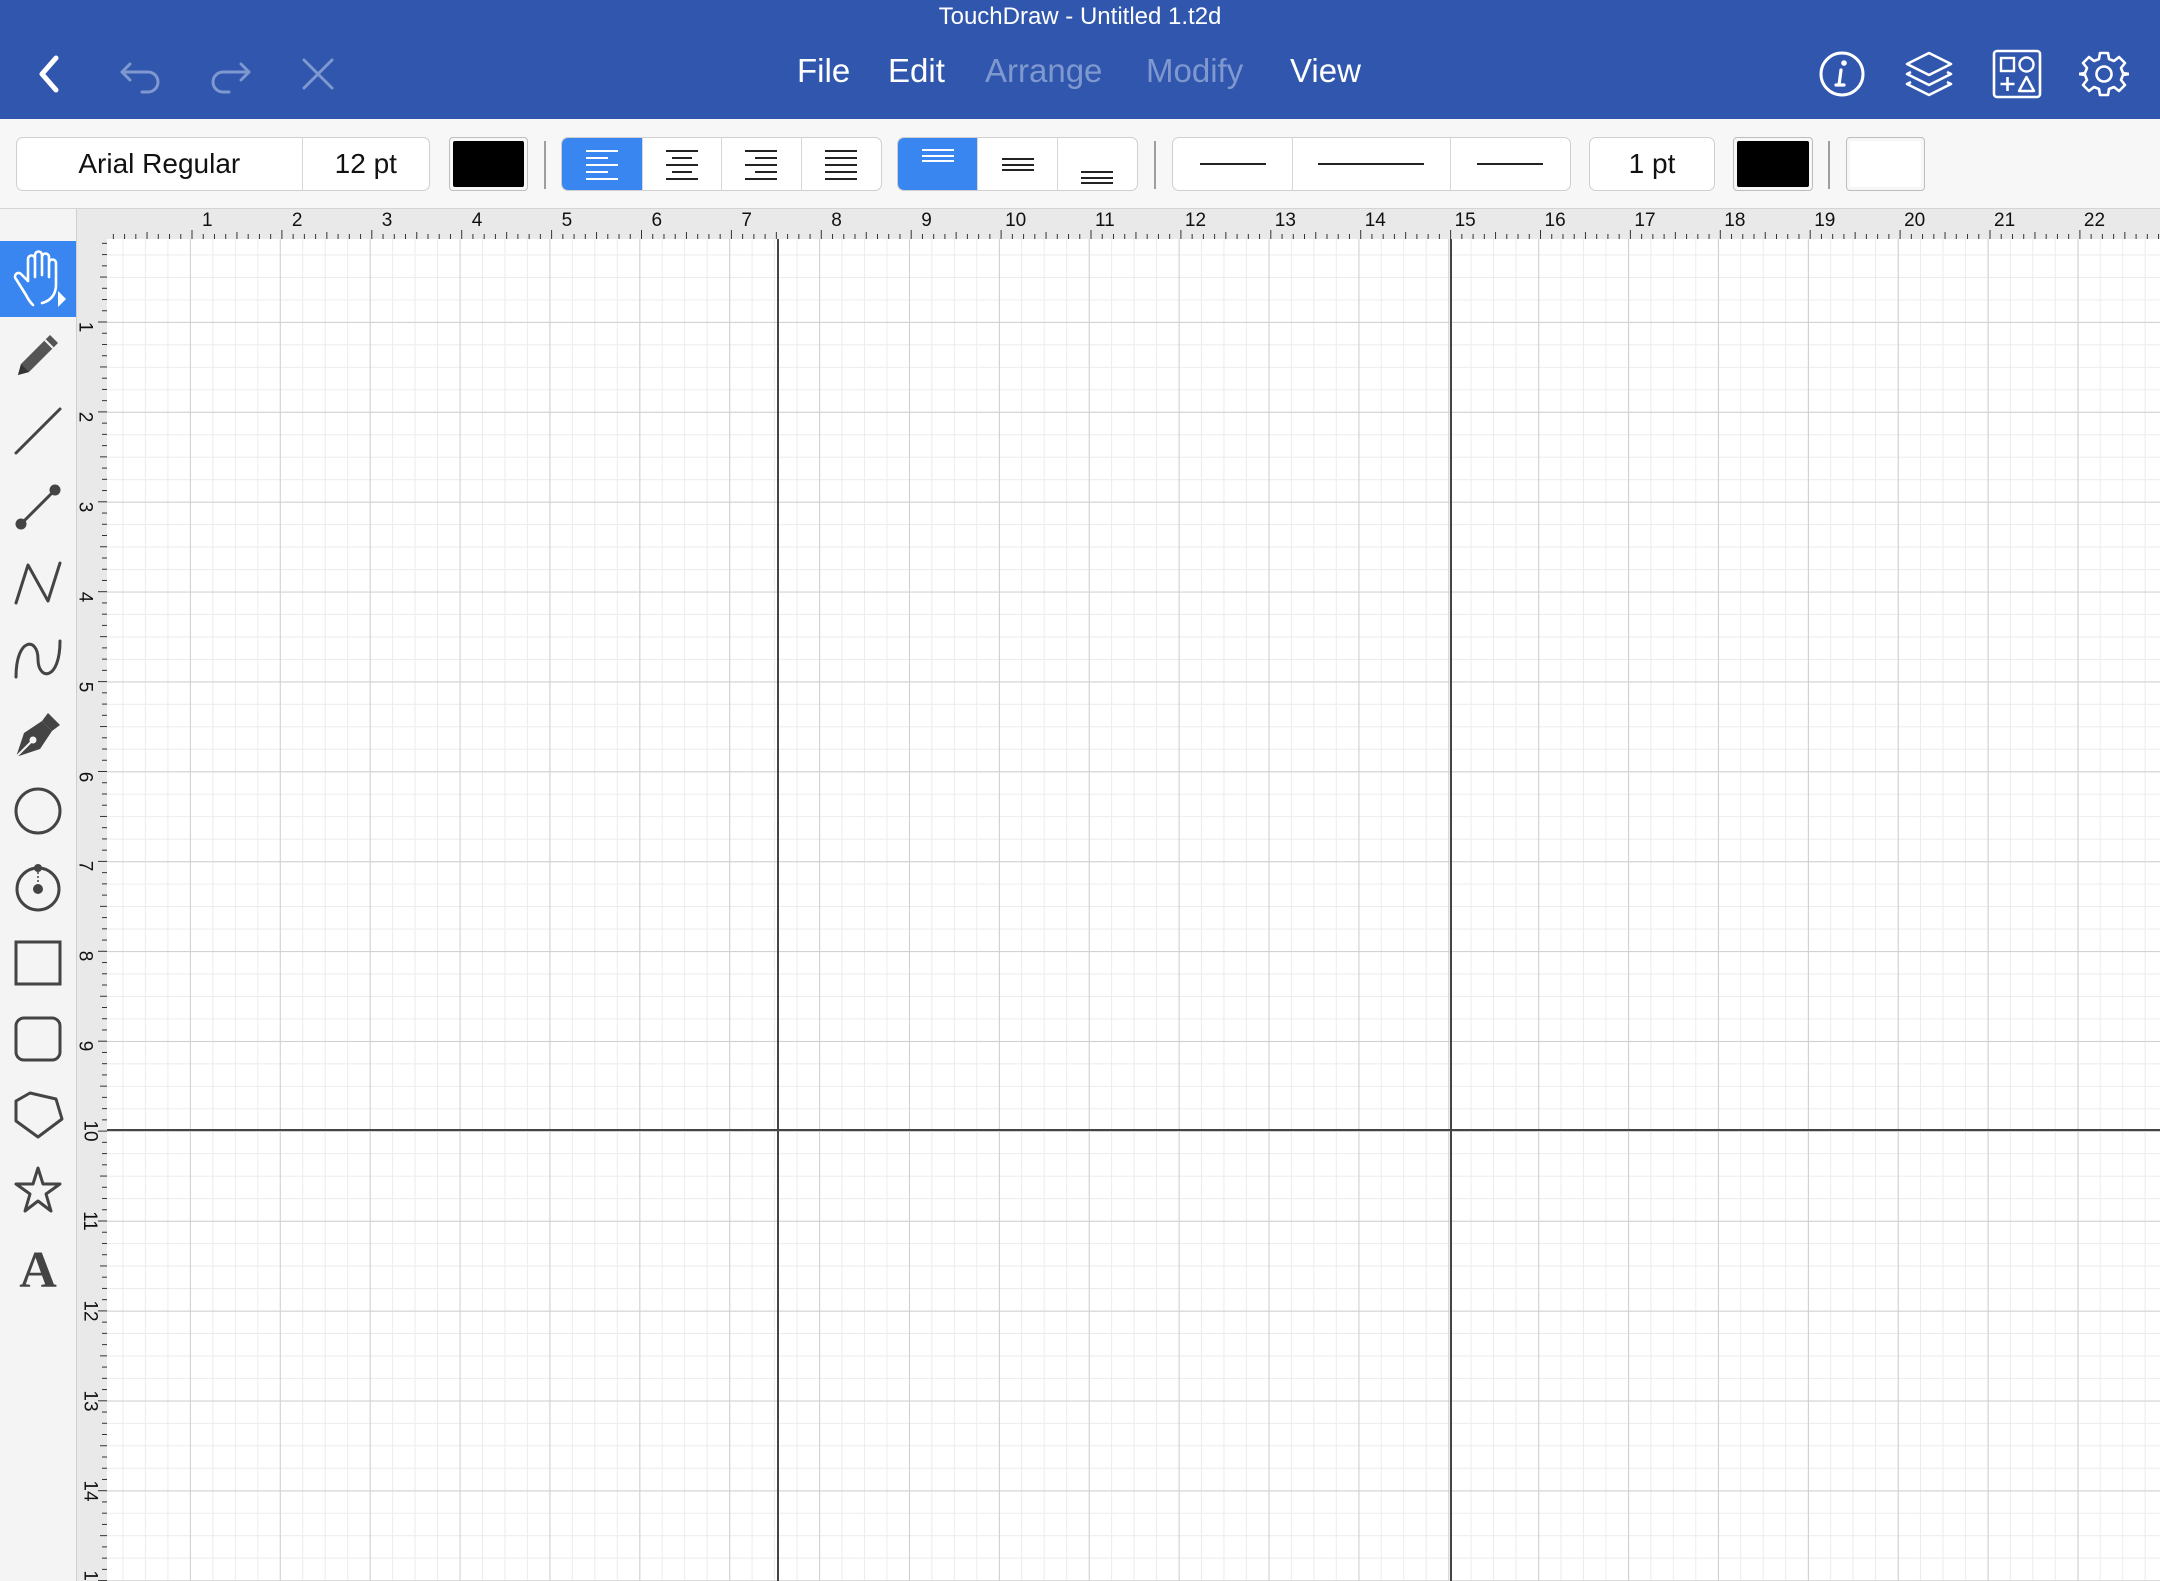 The height and width of the screenshot is (1581, 2160). I want to click on vertical-alignment-group, so click(1017, 164).